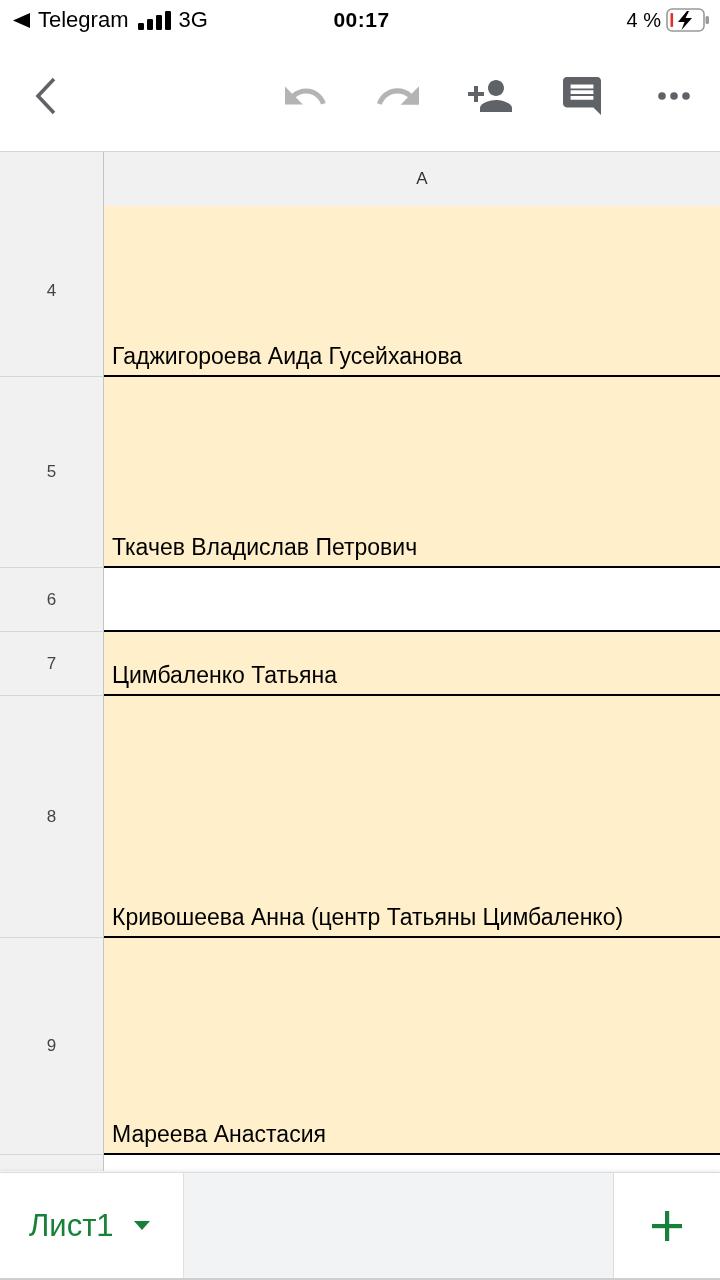  I want to click on back-app-label: Telegram, so click(83, 20).